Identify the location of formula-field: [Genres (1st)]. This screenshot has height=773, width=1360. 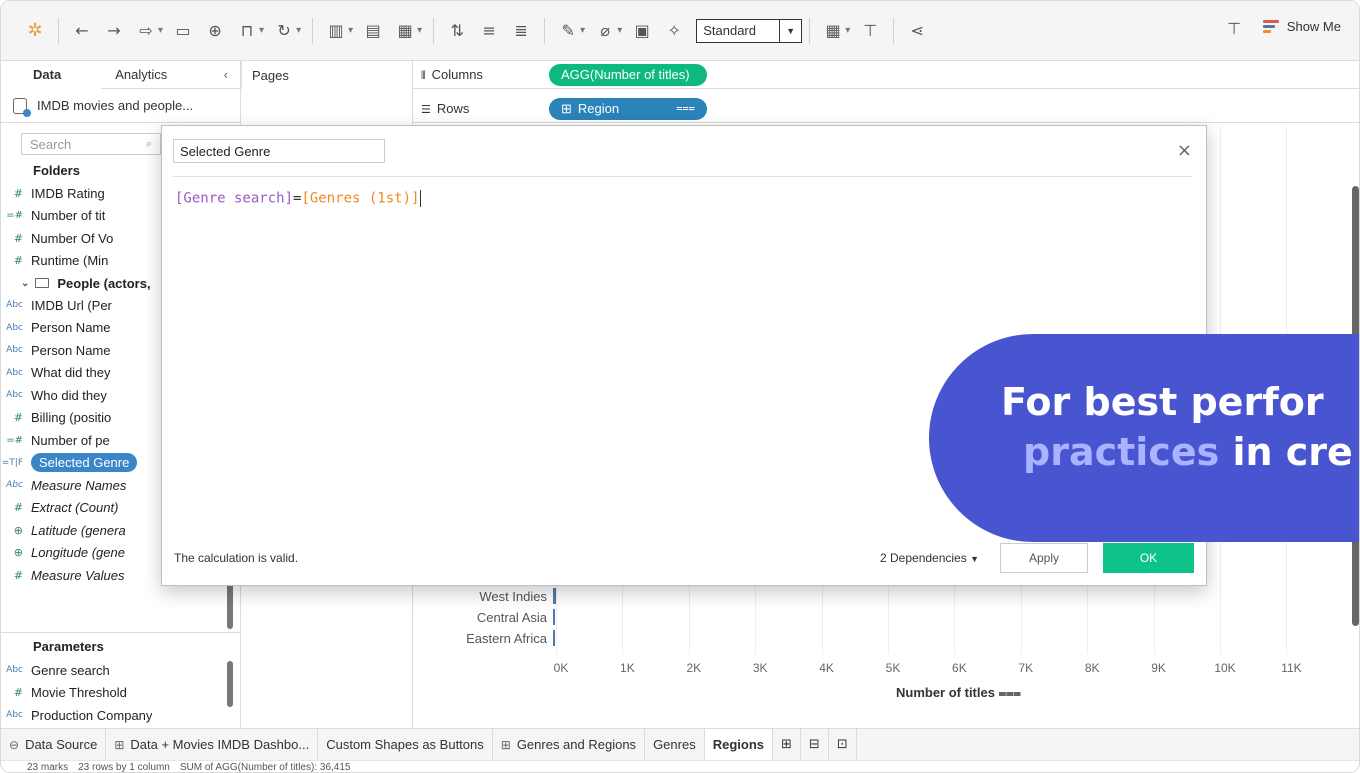
(360, 198).